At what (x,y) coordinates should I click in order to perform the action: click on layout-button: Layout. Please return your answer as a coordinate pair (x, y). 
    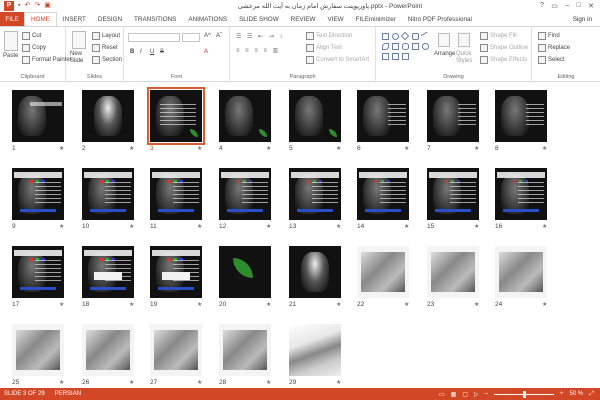
    Looking at the image, I should click on (106, 36).